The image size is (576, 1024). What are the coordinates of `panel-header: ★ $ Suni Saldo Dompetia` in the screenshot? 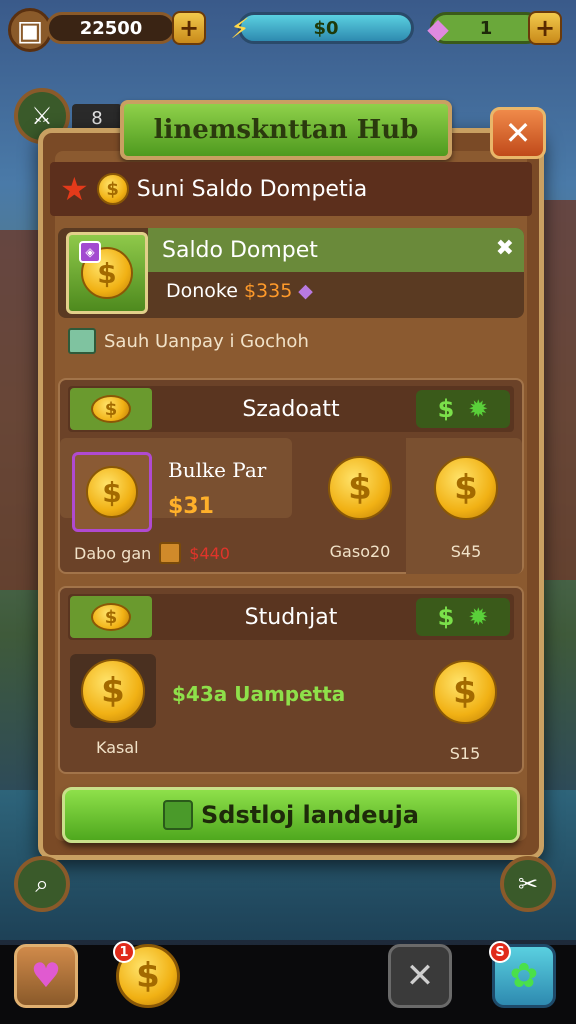 It's located at (291, 189).